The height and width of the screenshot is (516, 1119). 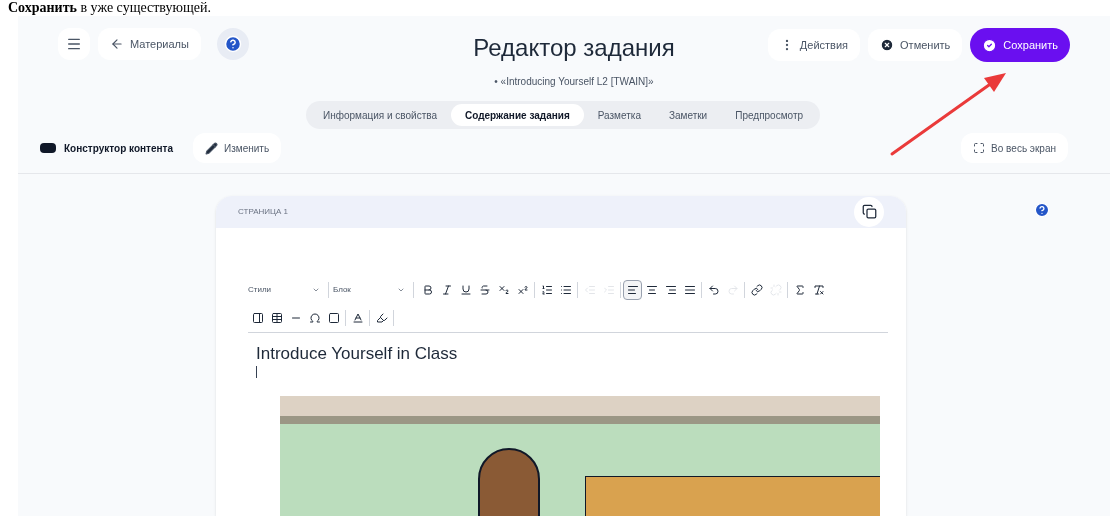 I want to click on undo-icon, so click(x=713, y=289).